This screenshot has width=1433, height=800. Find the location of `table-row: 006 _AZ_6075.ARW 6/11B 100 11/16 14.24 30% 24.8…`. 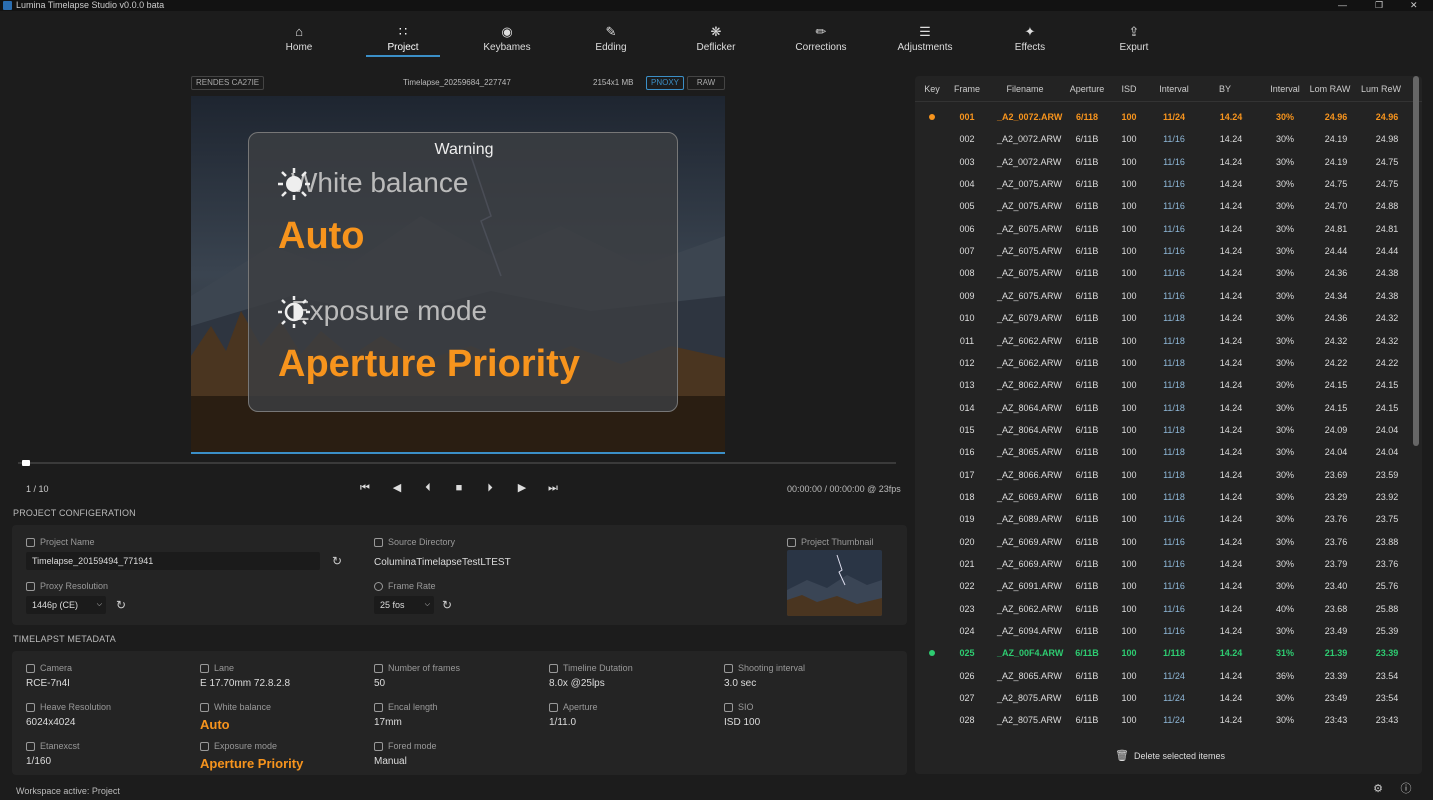

table-row: 006 _AZ_6075.ARW 6/11B 100 11/16 14.24 30% 24.8… is located at coordinates (1162, 229).